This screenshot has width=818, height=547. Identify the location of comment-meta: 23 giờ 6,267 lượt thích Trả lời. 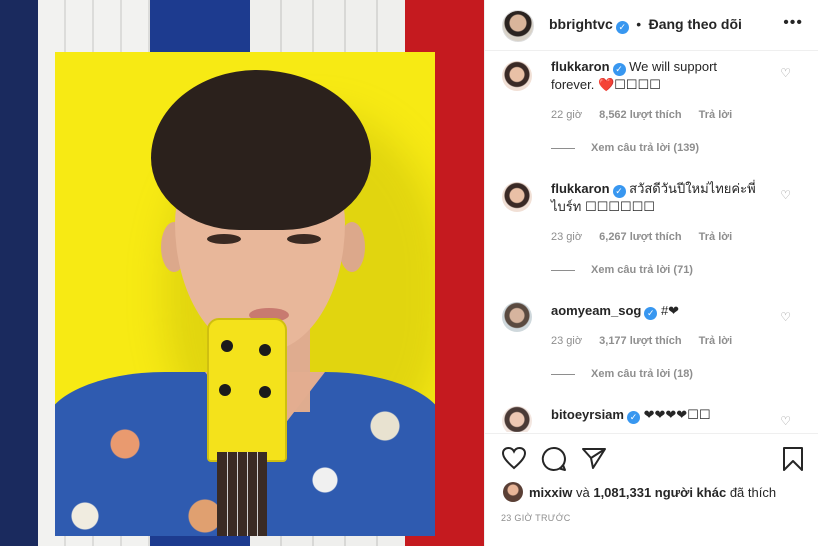
(648, 237).